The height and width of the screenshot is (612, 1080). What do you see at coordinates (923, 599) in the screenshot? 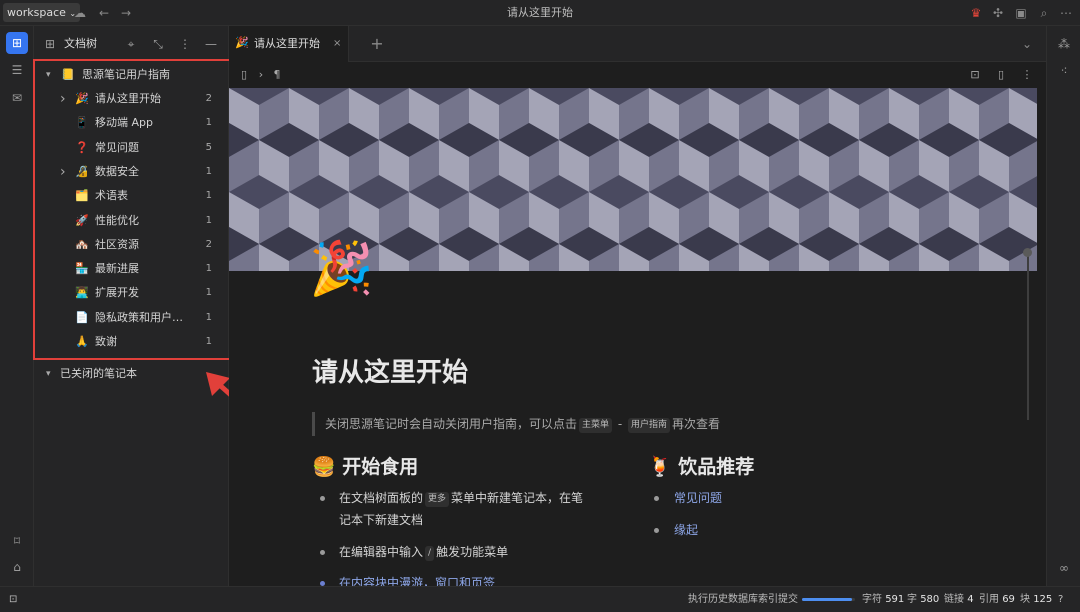
I see `word-count: 字 580` at bounding box center [923, 599].